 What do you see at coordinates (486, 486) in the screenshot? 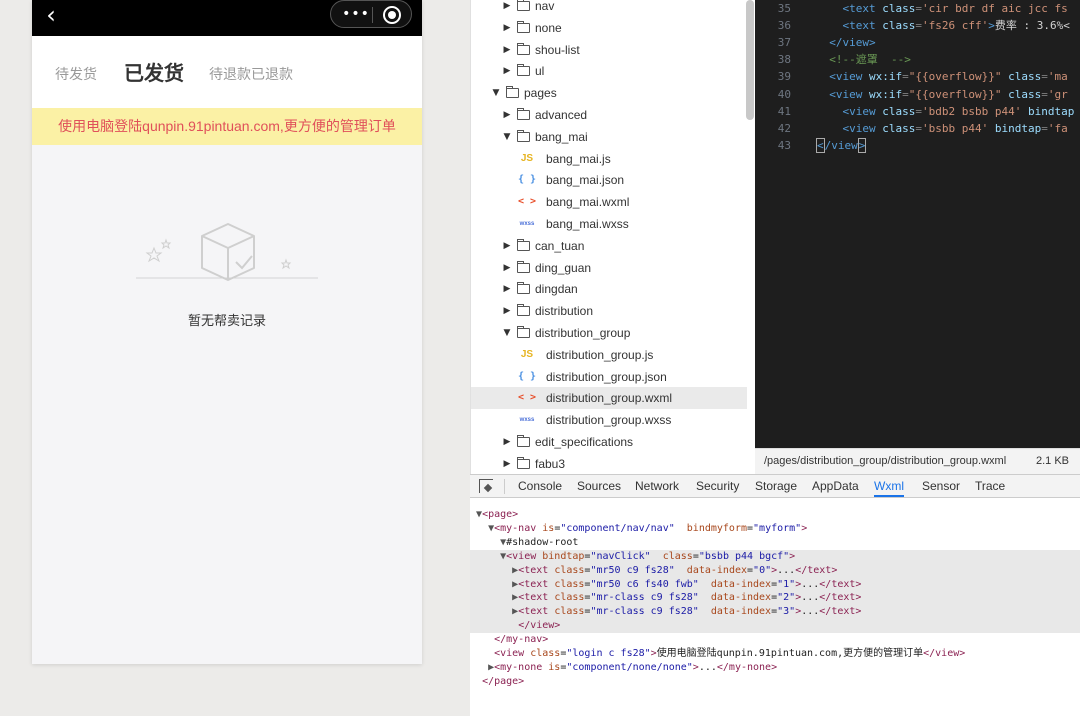
I see `inspect-element-icon` at bounding box center [486, 486].